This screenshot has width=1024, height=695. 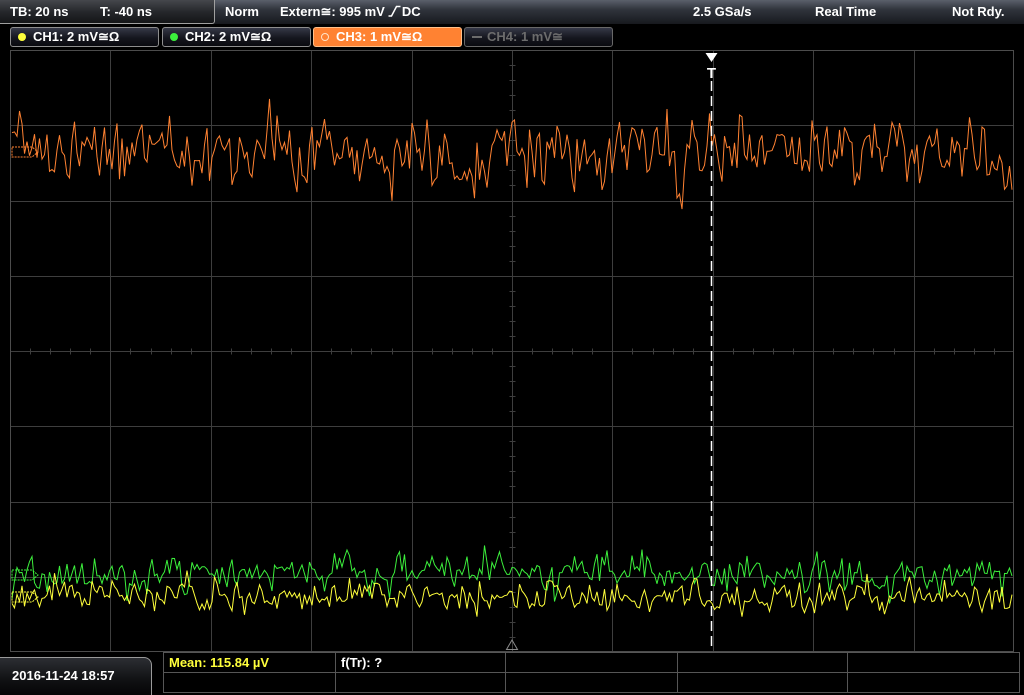 I want to click on trigger-coupling-text: DC, so click(x=411, y=11).